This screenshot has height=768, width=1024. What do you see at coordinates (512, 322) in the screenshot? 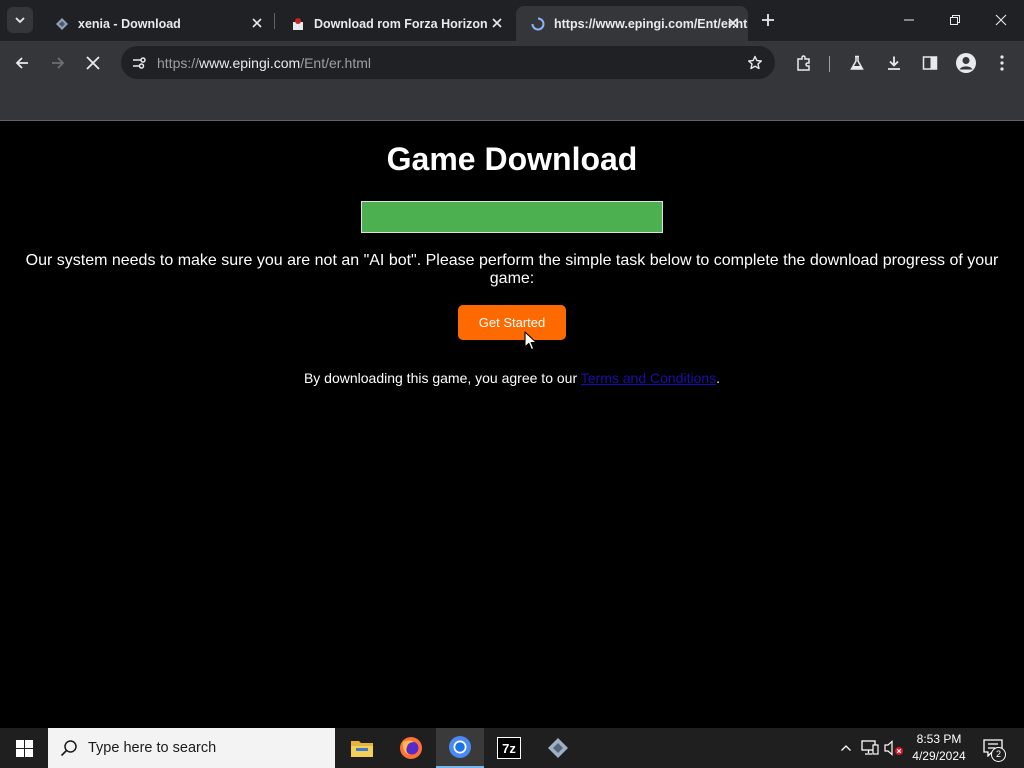
I see `get-started-button: Get Started` at bounding box center [512, 322].